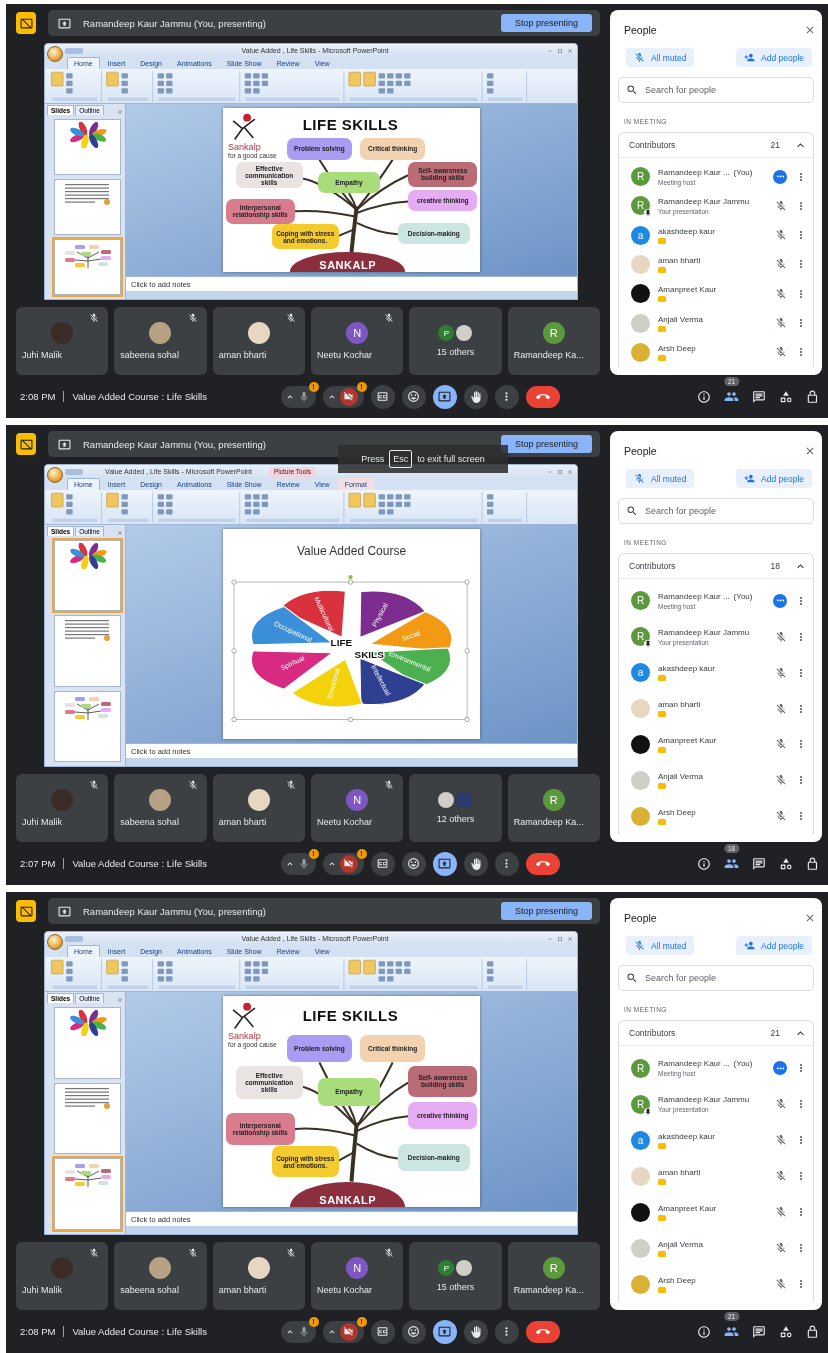  Describe the element at coordinates (679, 260) in the screenshot. I see `participant-name: aman bharti` at that location.